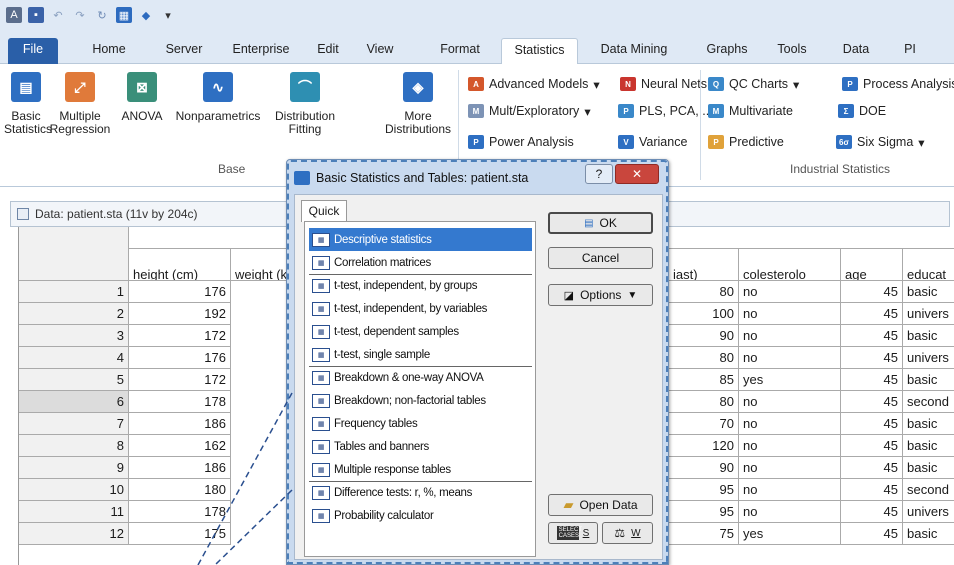 The width and height of the screenshot is (954, 565). Describe the element at coordinates (328, 51) in the screenshot. I see `tab-edit: Edit` at that location.